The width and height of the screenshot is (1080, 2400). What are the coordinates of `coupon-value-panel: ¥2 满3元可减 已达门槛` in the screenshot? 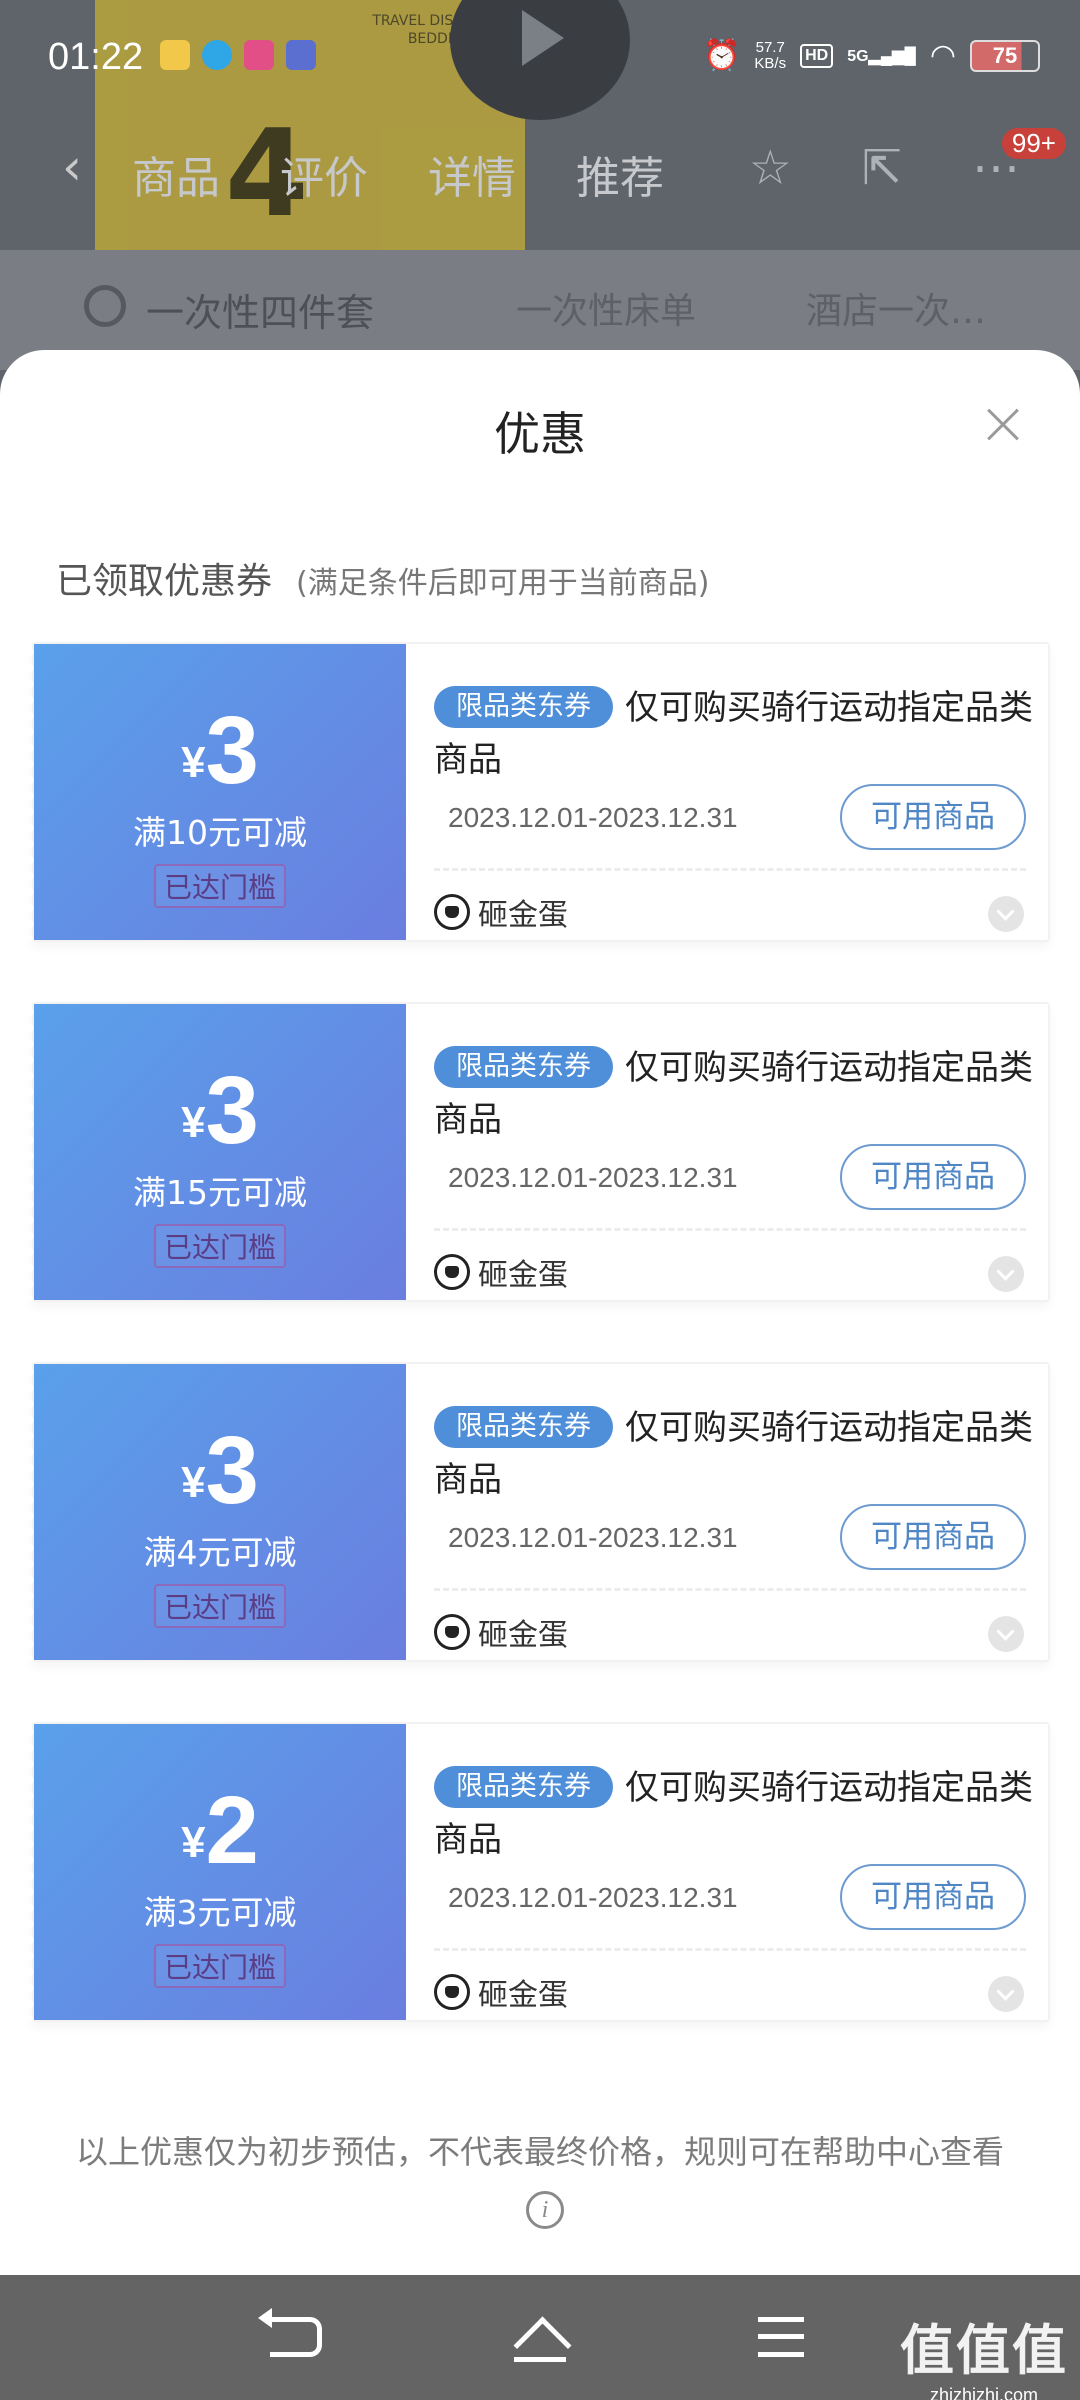 It's located at (217, 1872).